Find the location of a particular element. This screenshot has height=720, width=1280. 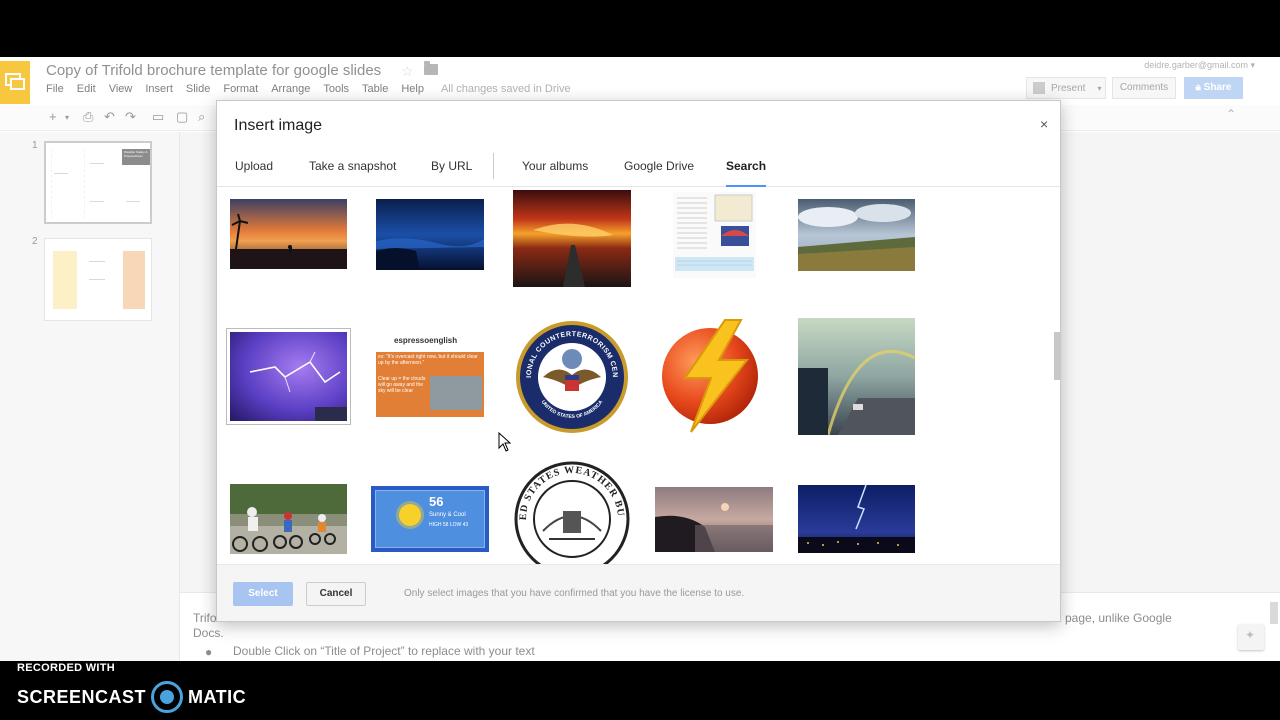

tab-upload: Upload is located at coordinates (254, 173).